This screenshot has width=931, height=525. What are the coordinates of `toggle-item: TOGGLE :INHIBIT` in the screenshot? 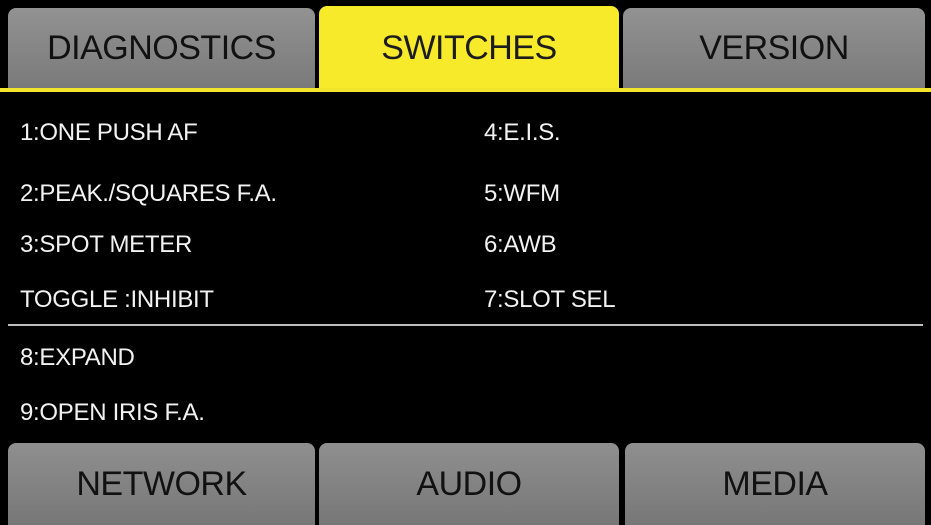 It's located at (117, 300).